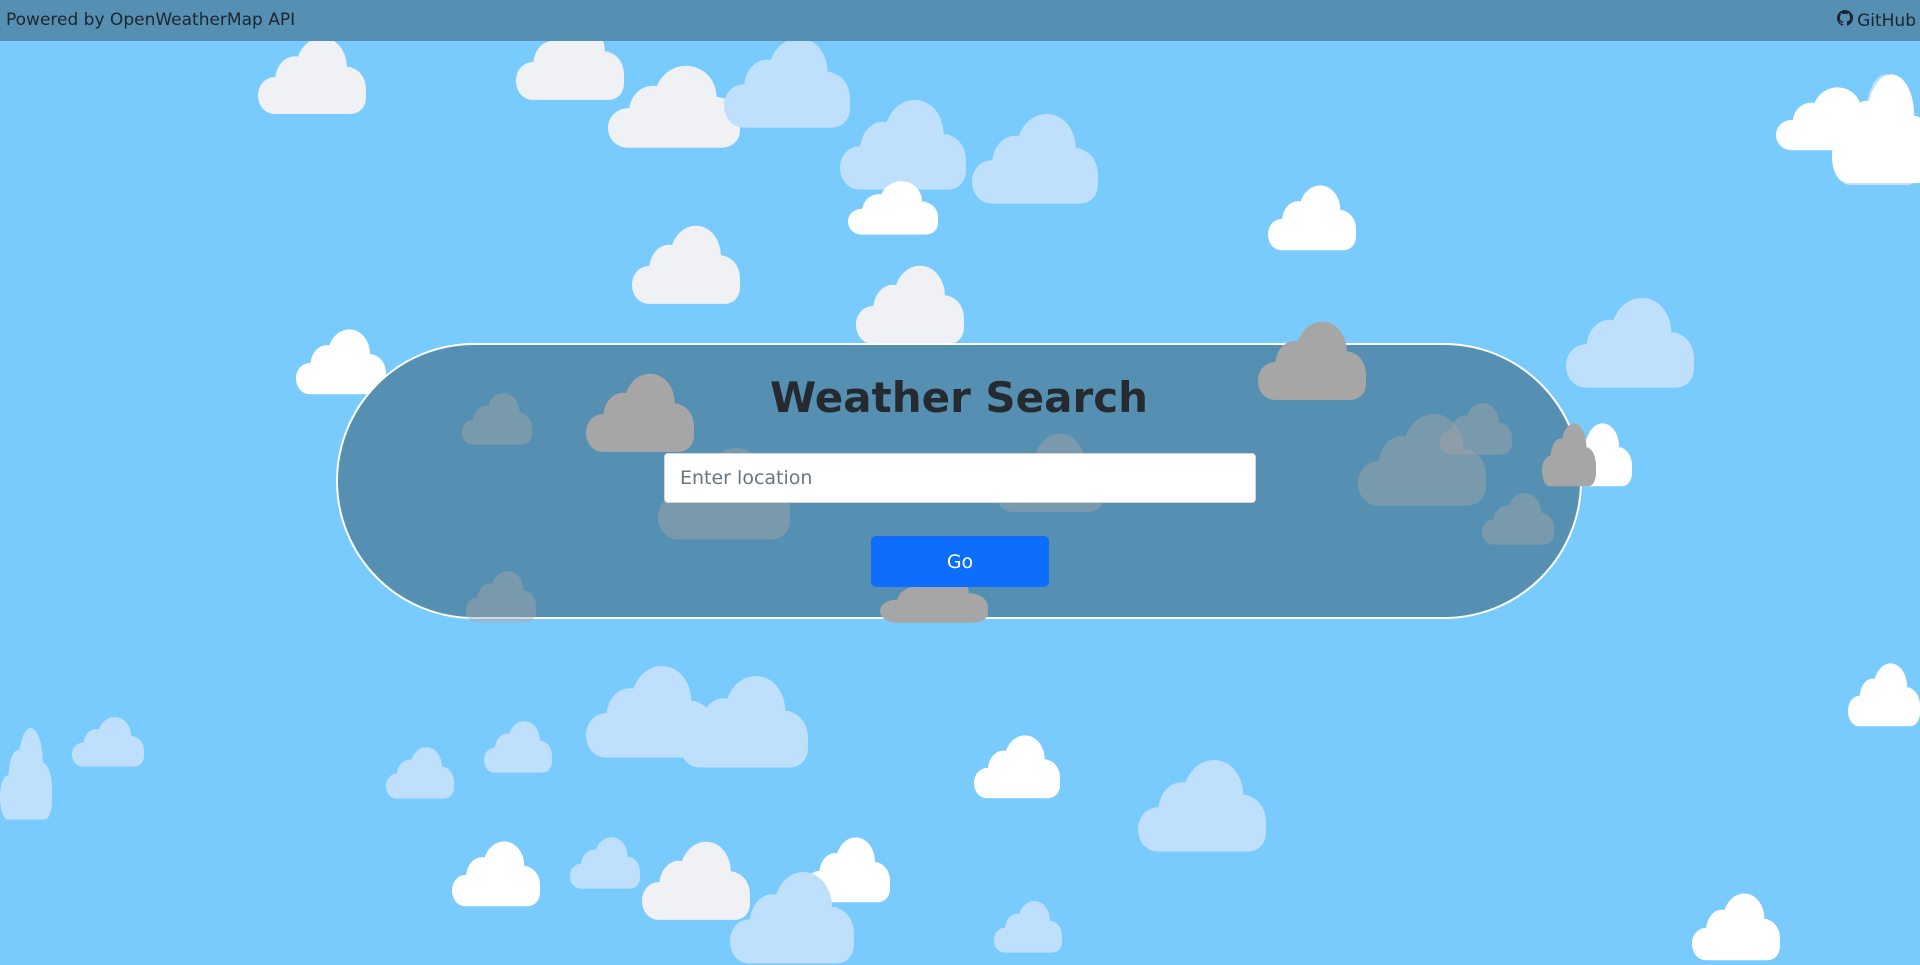 This screenshot has width=1920, height=965. I want to click on top-bar: Powered by OpenWeatherMap API GitHub, so click(960, 20).